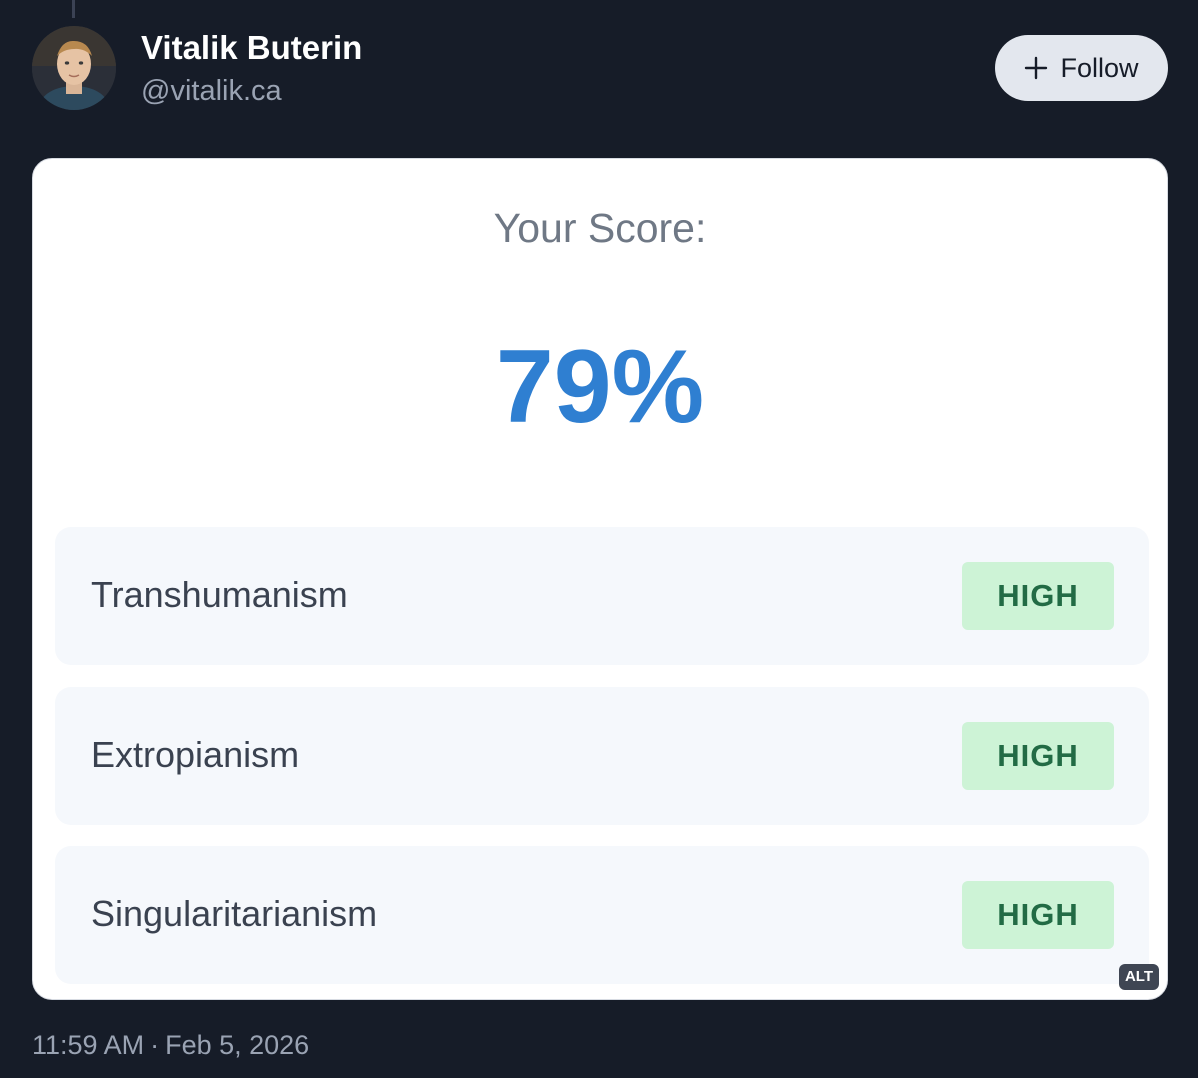  What do you see at coordinates (211, 91) in the screenshot?
I see `author-handle: @vitalik.ca` at bounding box center [211, 91].